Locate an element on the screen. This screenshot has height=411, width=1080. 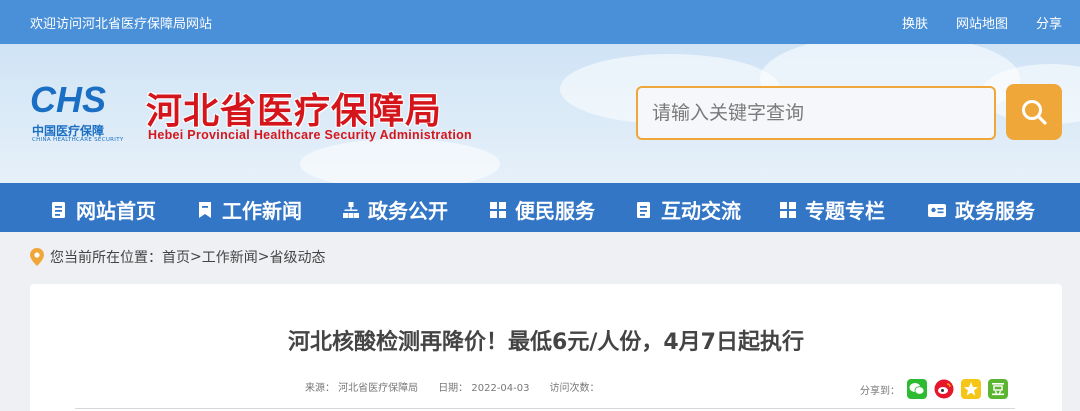
nav-label: 便民服务 is located at coordinates (555, 211).